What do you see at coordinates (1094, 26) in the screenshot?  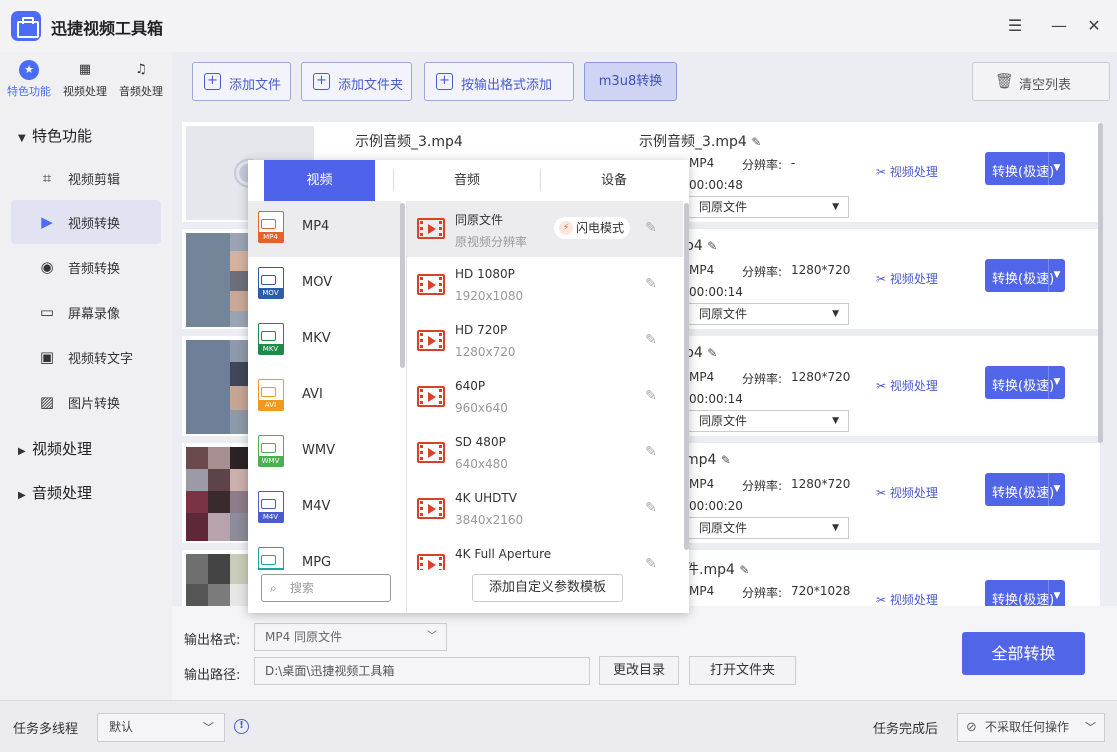 I see `close-icon: ✕` at bounding box center [1094, 26].